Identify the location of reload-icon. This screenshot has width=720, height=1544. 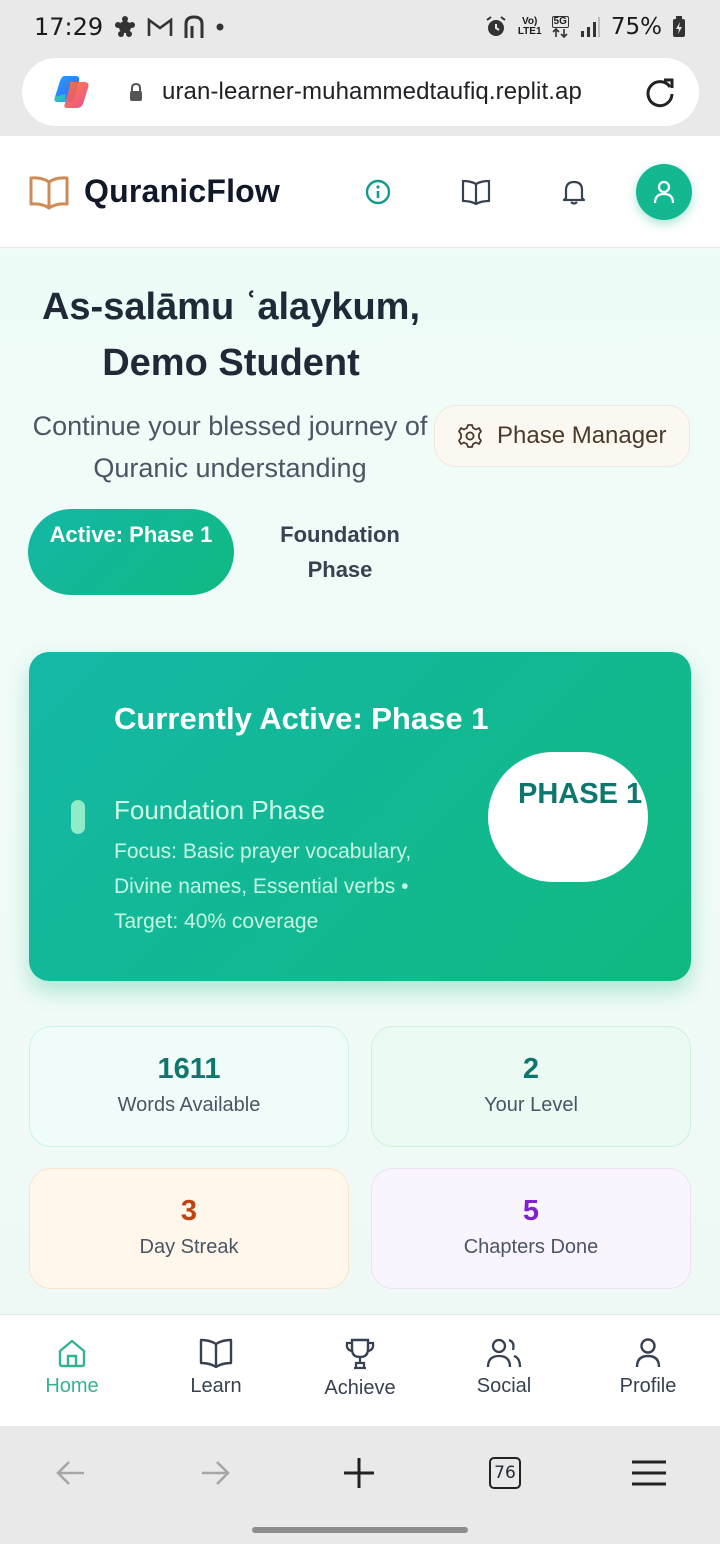
(660, 92).